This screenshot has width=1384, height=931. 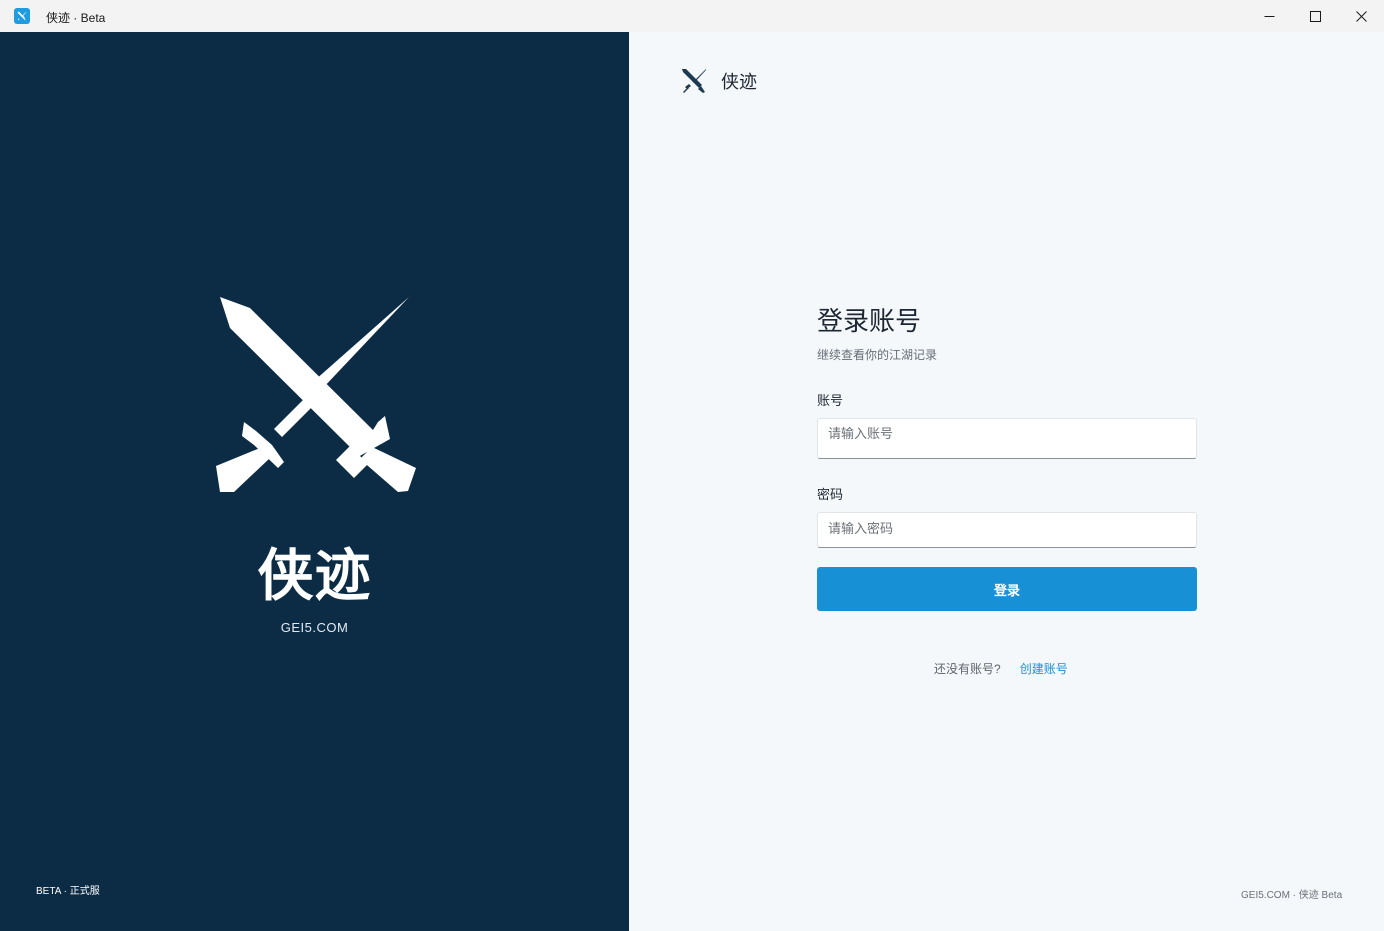 I want to click on window-title: 侠迹 · Beta, so click(x=76, y=18).